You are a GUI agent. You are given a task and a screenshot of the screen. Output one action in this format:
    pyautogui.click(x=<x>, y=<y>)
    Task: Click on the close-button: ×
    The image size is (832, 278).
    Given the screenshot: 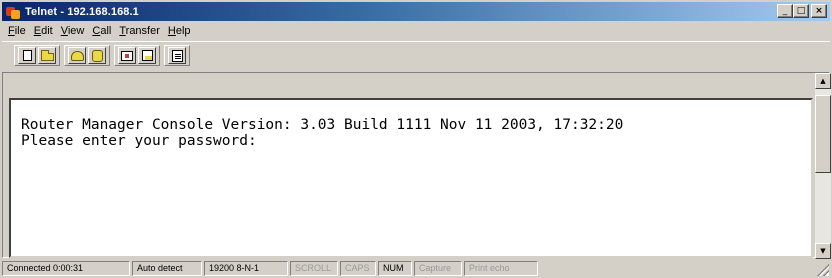 What is the action you would take?
    pyautogui.click(x=819, y=11)
    